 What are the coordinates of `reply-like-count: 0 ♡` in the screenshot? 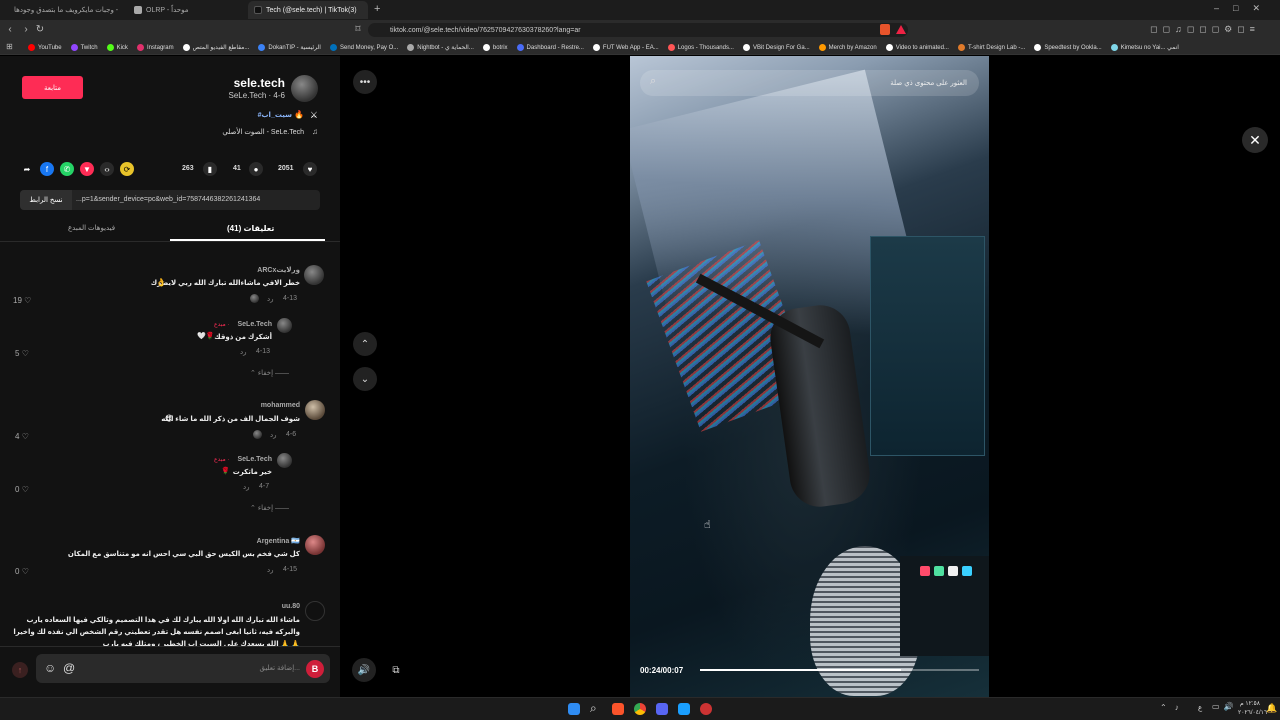 It's located at (22, 489).